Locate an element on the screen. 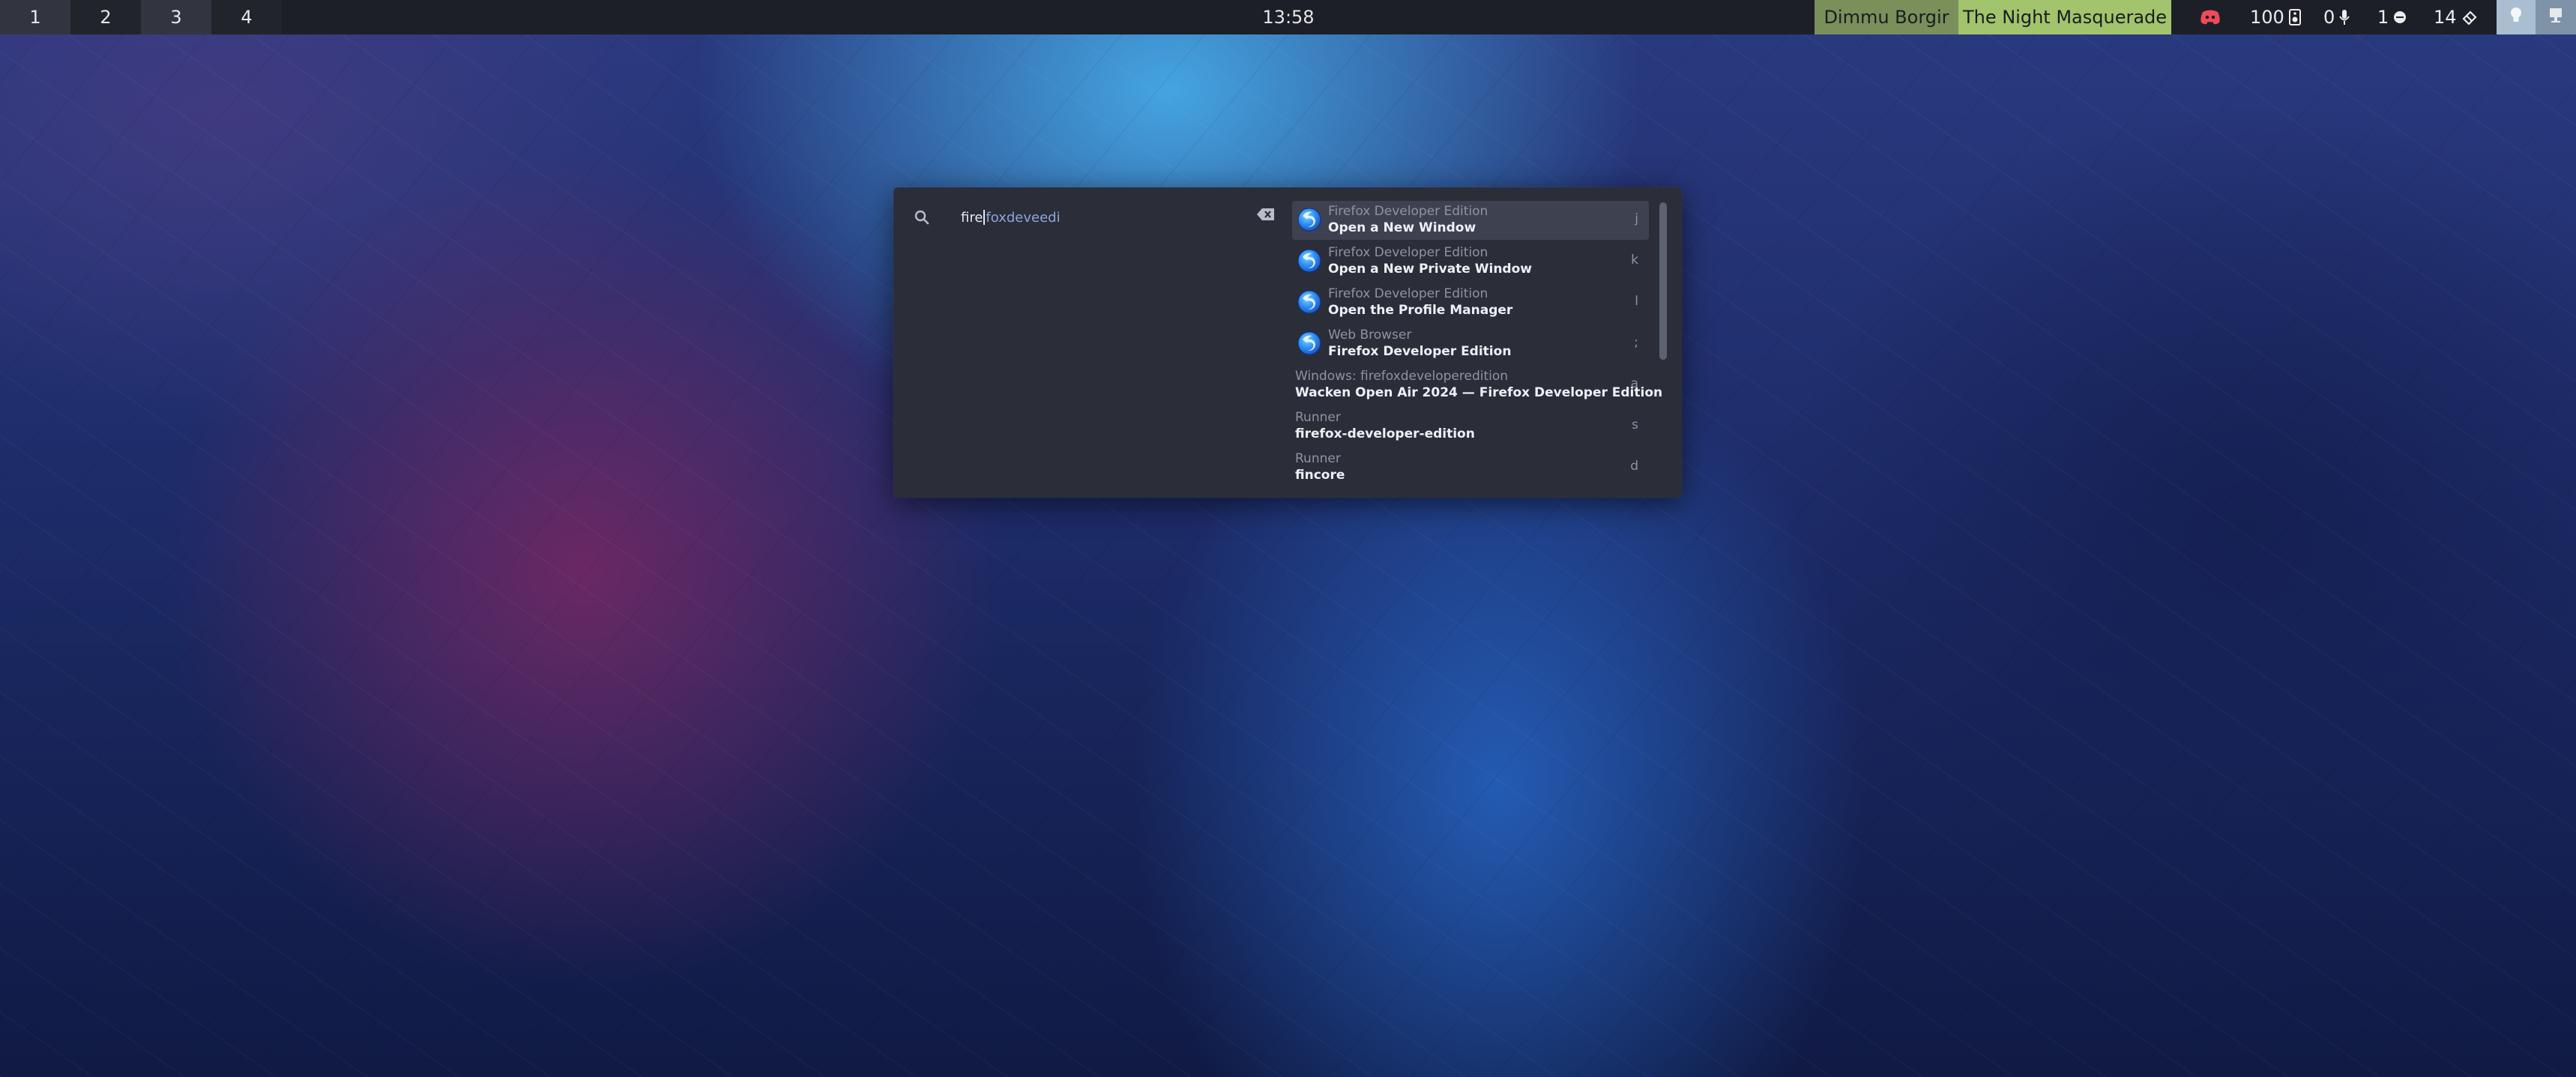  notifications-indicator: 1 is located at coordinates (2392, 17).